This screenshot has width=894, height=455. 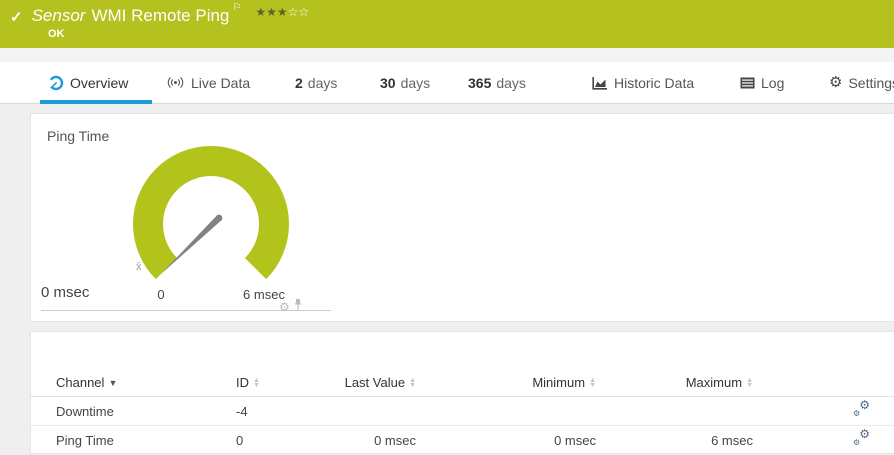 I want to click on tab-live-data: Live Data, so click(x=208, y=82).